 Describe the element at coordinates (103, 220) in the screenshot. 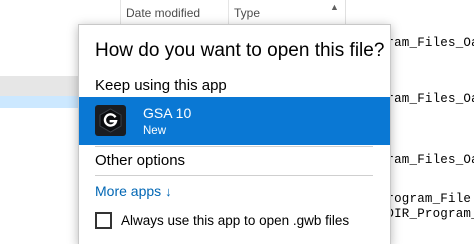

I see `always-use-checkbox` at that location.